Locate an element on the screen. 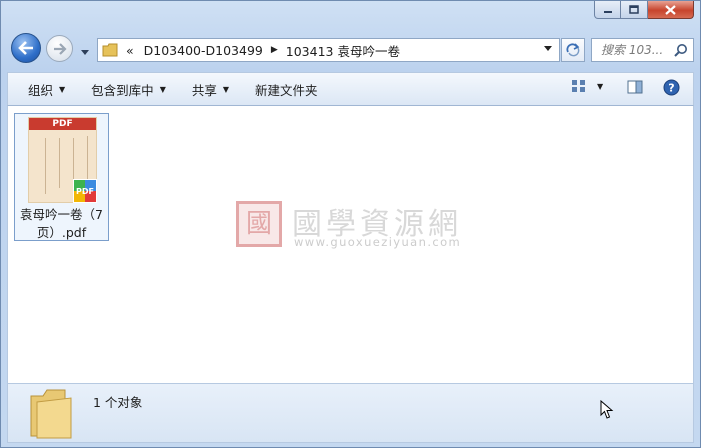 The width and height of the screenshot is (701, 448). command-bar: 组织 ▼ 包含到库中 ▼ 共享 ▼ 新建文件夹 ▼ ? is located at coordinates (350, 89).